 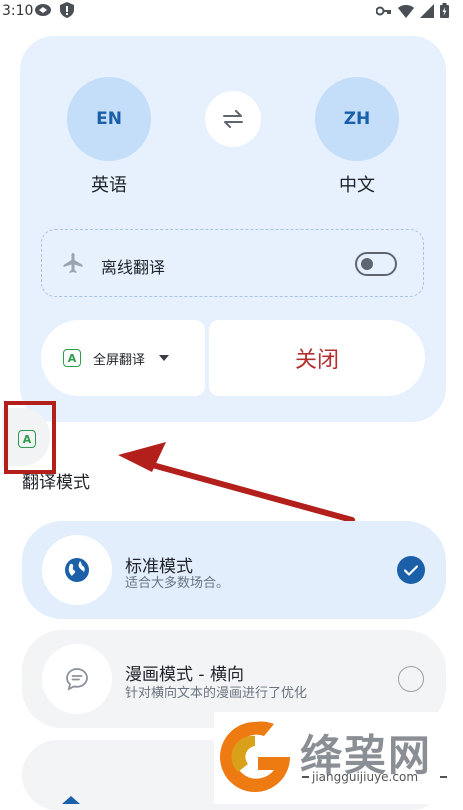 What do you see at coordinates (411, 570) in the screenshot?
I see `selected-check-icon` at bounding box center [411, 570].